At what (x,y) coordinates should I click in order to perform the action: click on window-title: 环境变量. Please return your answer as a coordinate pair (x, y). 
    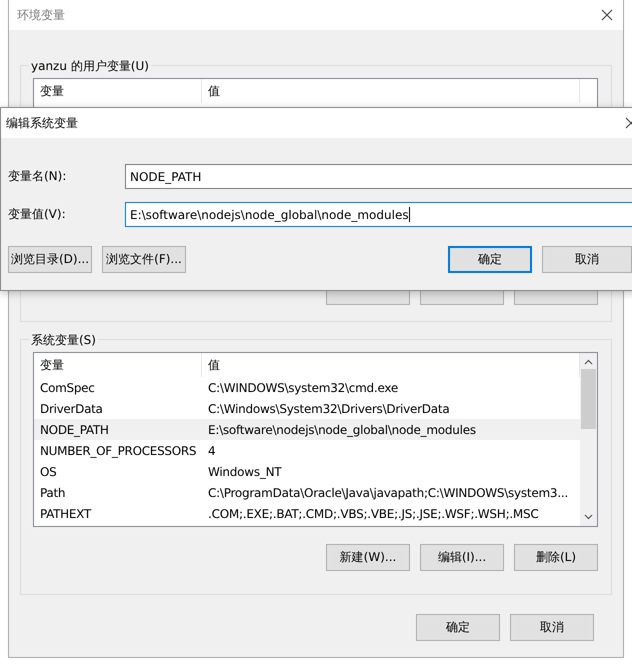
    Looking at the image, I should click on (41, 15).